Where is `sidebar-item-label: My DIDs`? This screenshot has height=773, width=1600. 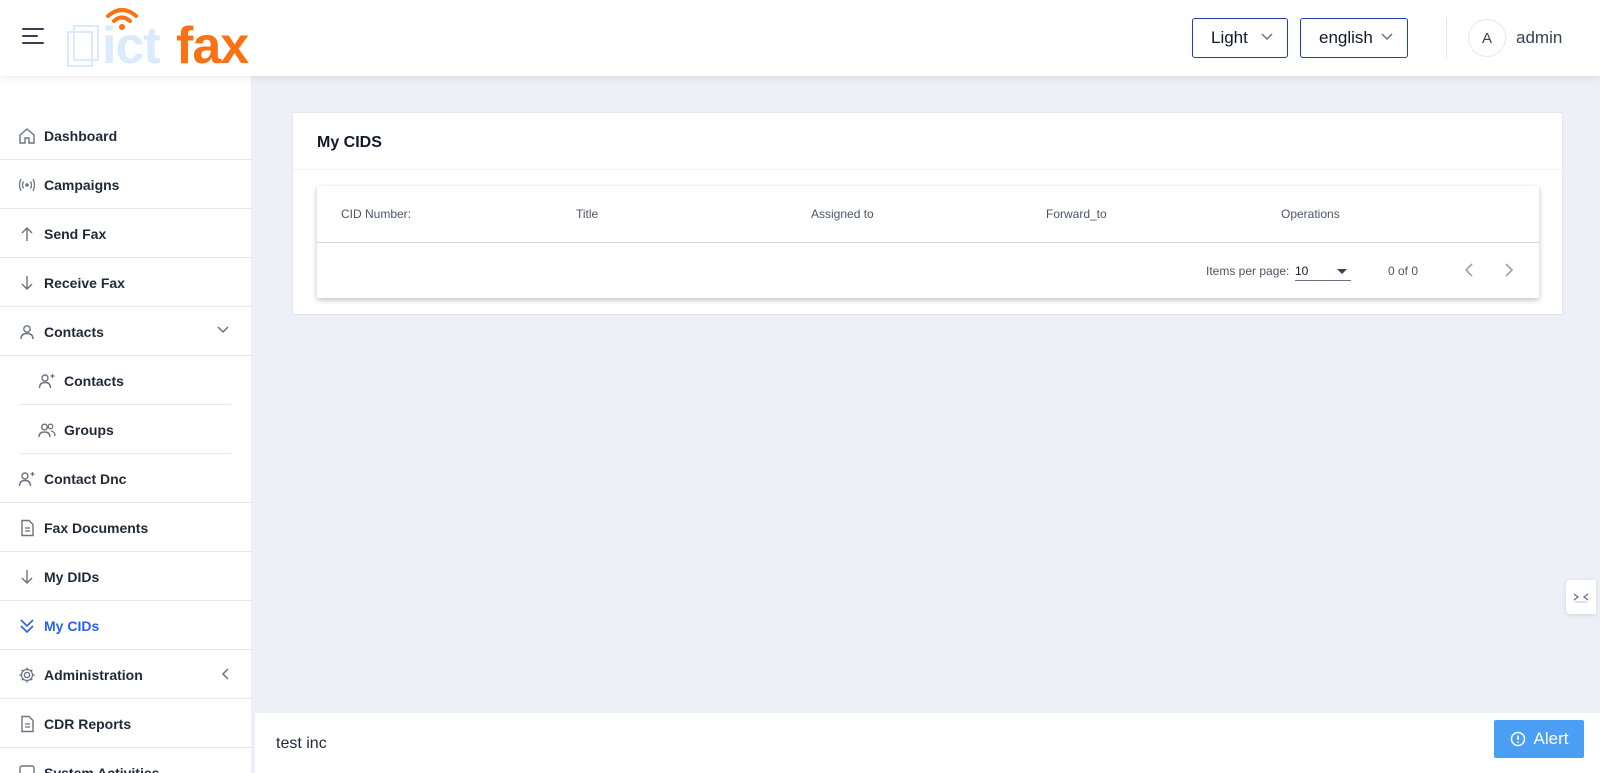
sidebar-item-label: My DIDs is located at coordinates (72, 577).